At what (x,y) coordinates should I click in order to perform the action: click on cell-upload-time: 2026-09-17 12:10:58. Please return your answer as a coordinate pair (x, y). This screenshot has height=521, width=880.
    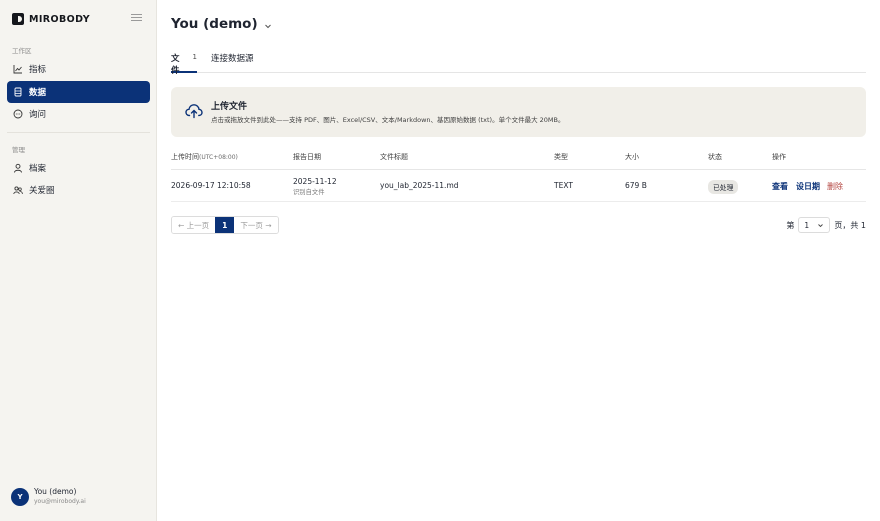
    Looking at the image, I should click on (211, 185).